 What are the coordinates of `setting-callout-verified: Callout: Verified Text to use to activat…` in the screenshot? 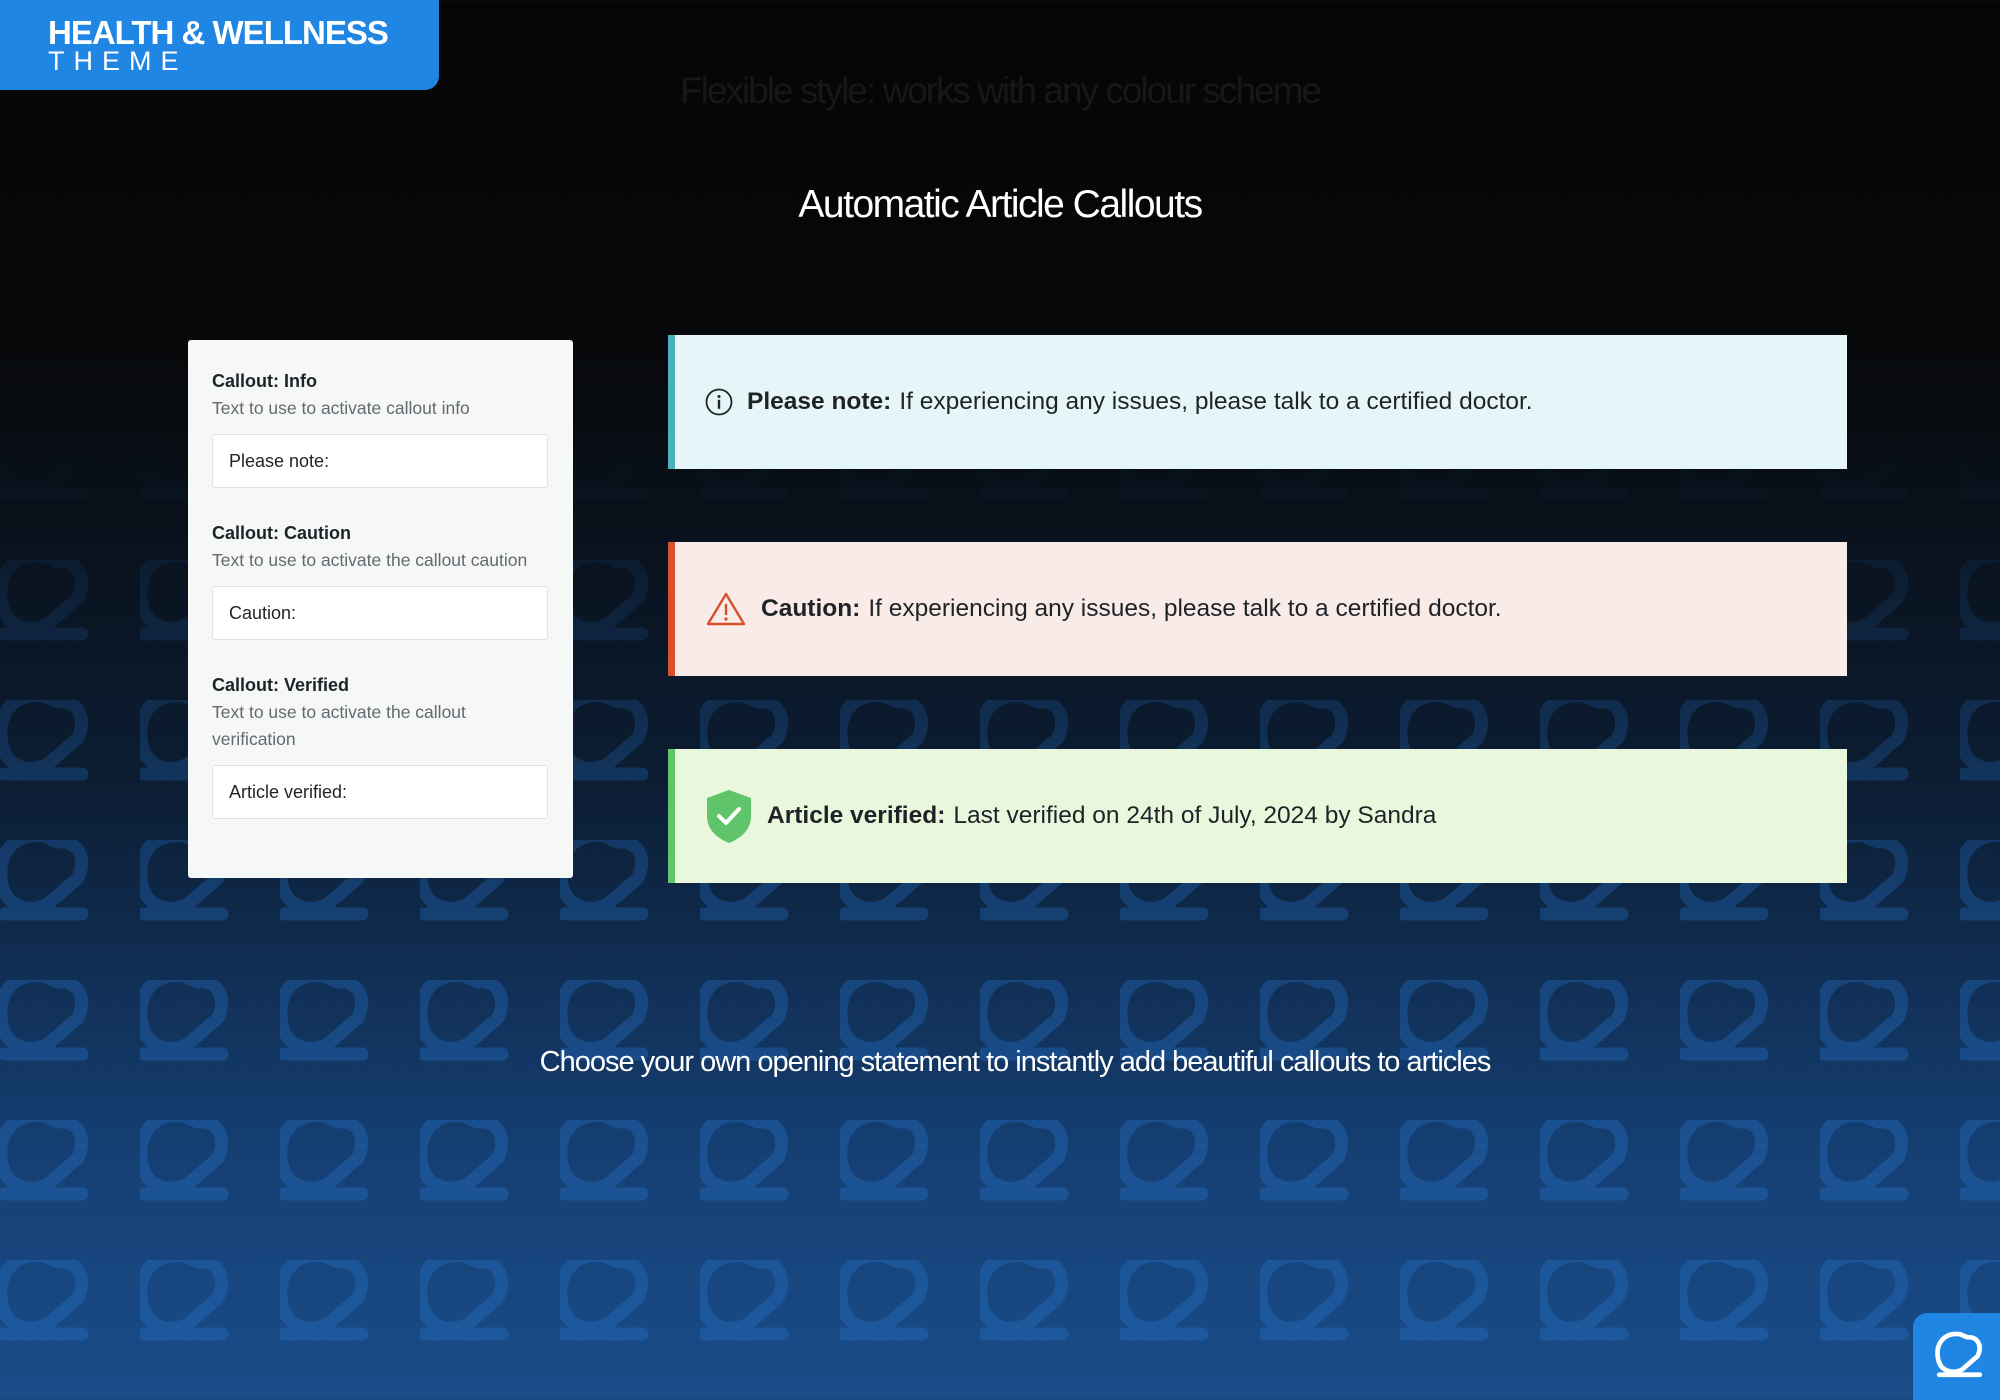 It's located at (380, 746).